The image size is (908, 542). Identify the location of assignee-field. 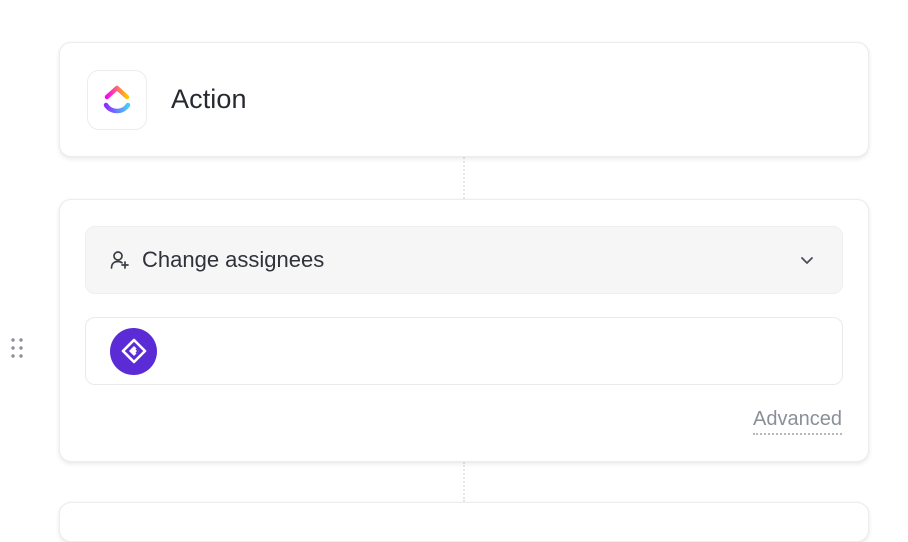
(464, 351).